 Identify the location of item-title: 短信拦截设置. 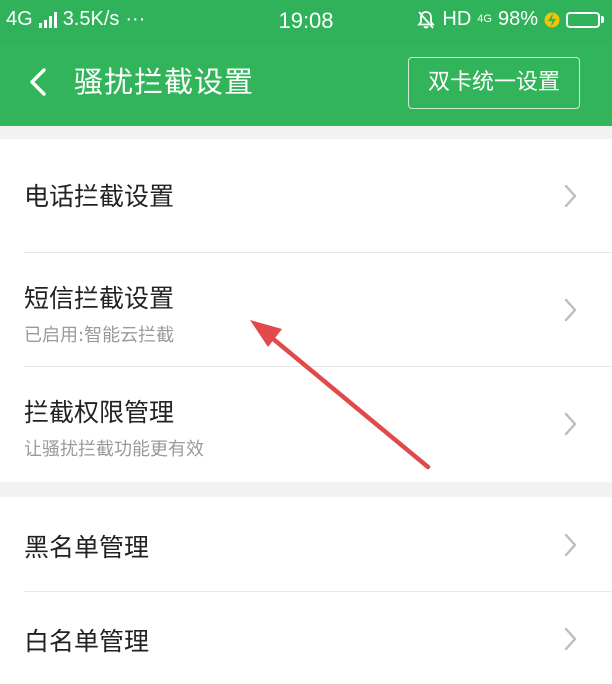
(99, 298).